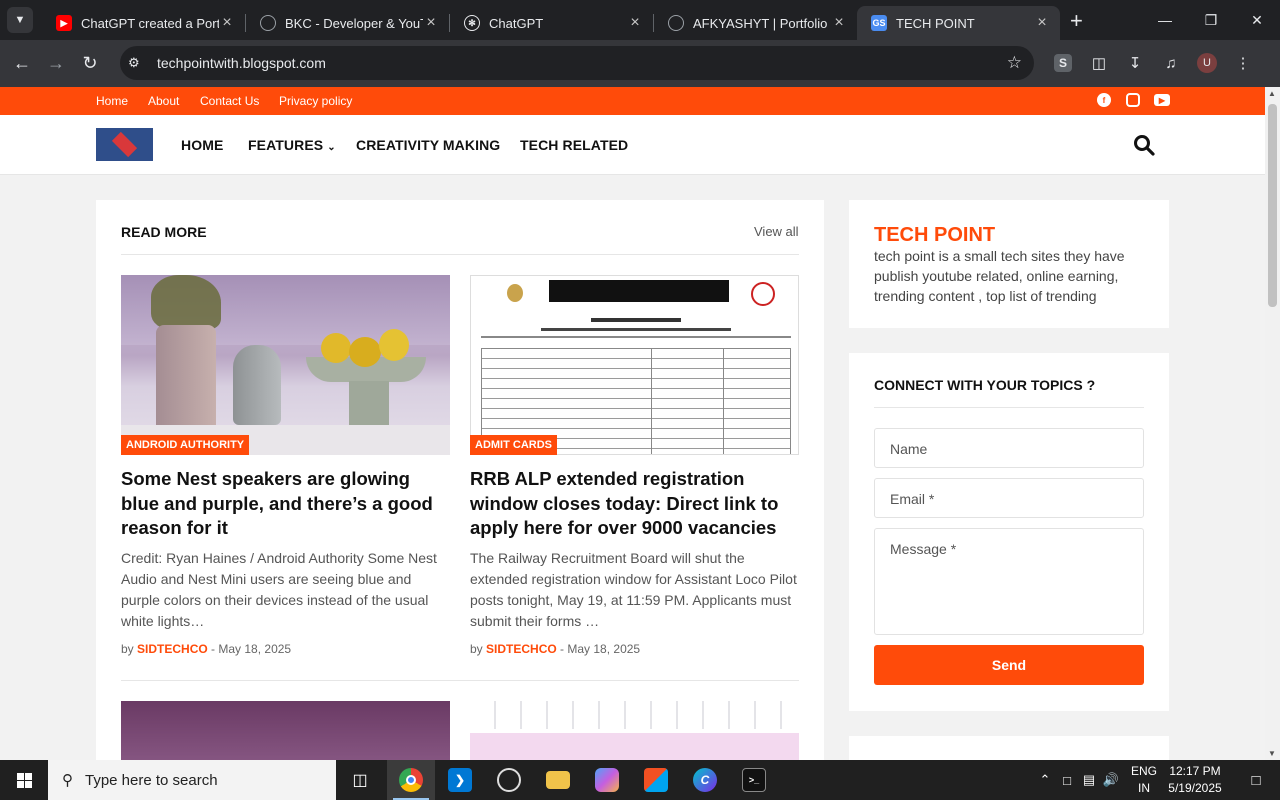  Describe the element at coordinates (705, 780) in the screenshot. I see `taskbar-canva: C` at that location.